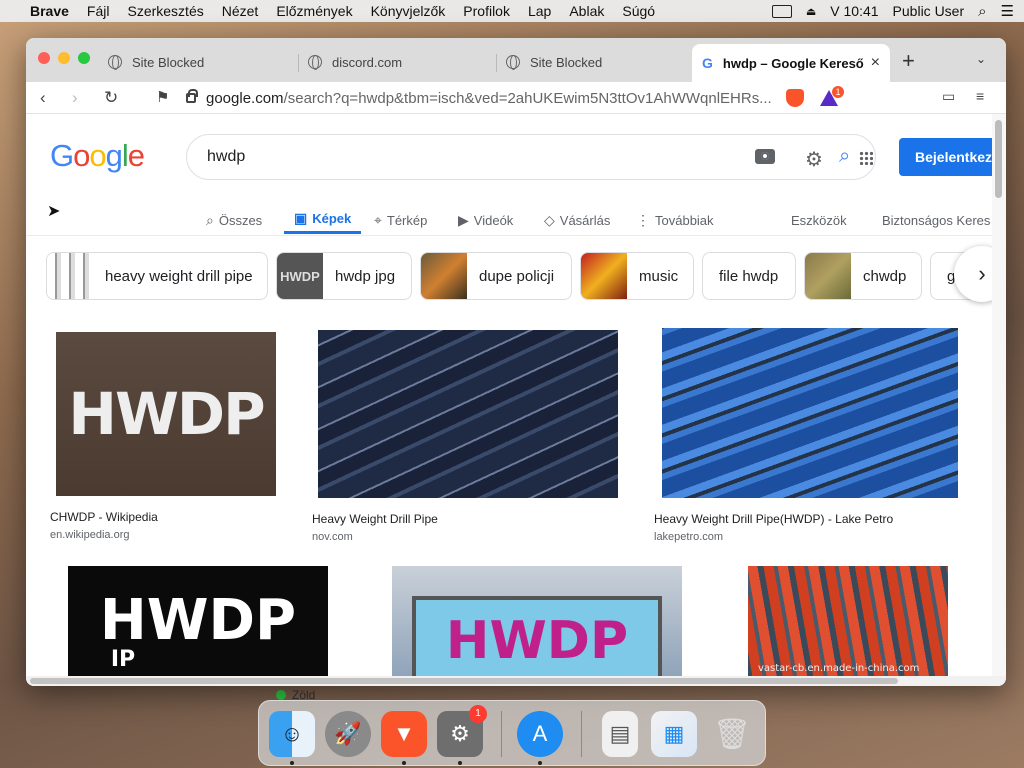 This screenshot has width=1024, height=768. I want to click on menu-help: Súgó, so click(638, 11).